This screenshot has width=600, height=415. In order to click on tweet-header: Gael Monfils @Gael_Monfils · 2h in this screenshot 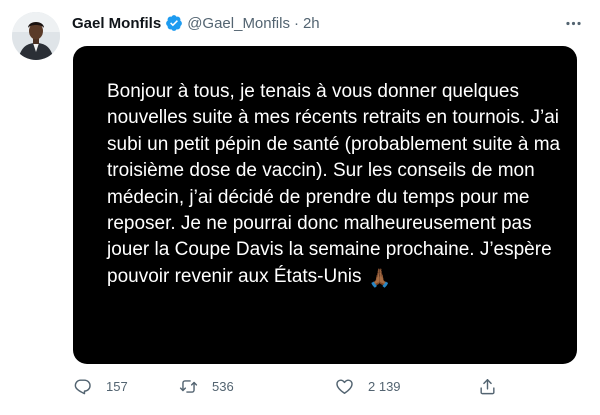, I will do `click(316, 23)`.